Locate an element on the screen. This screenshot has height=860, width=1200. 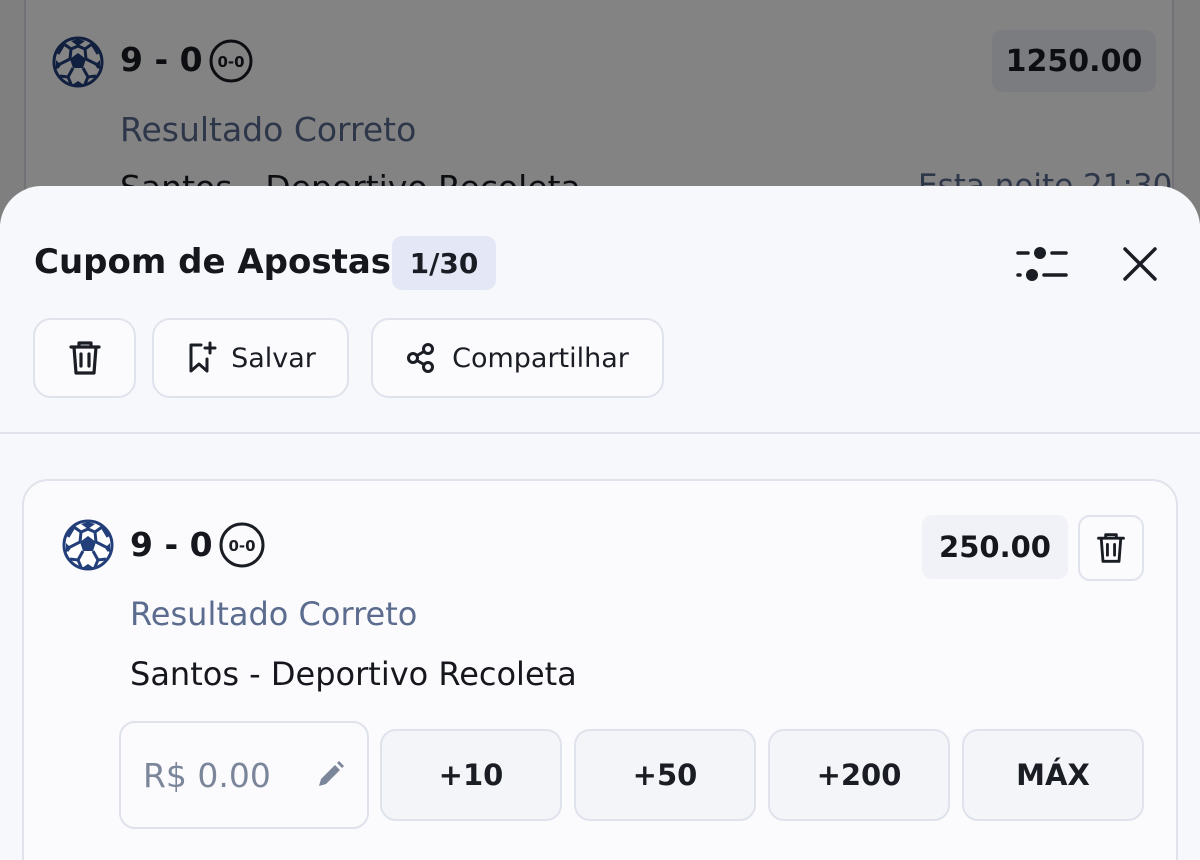
bet-match: Santos - Deportivo Recoleta is located at coordinates (353, 674).